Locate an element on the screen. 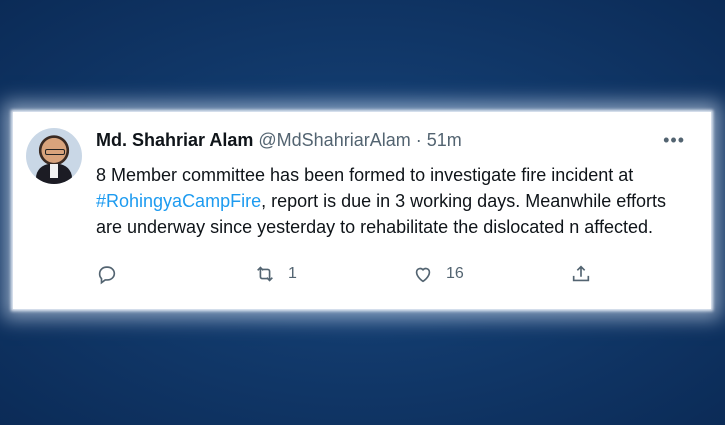  avatar-glasses is located at coordinates (55, 152).